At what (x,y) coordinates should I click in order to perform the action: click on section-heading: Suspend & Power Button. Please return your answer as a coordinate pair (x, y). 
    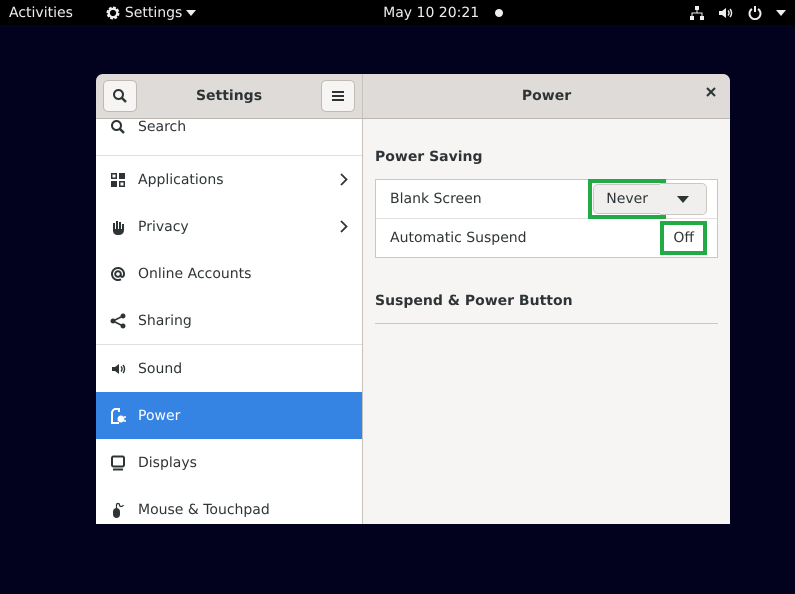
    Looking at the image, I should click on (474, 301).